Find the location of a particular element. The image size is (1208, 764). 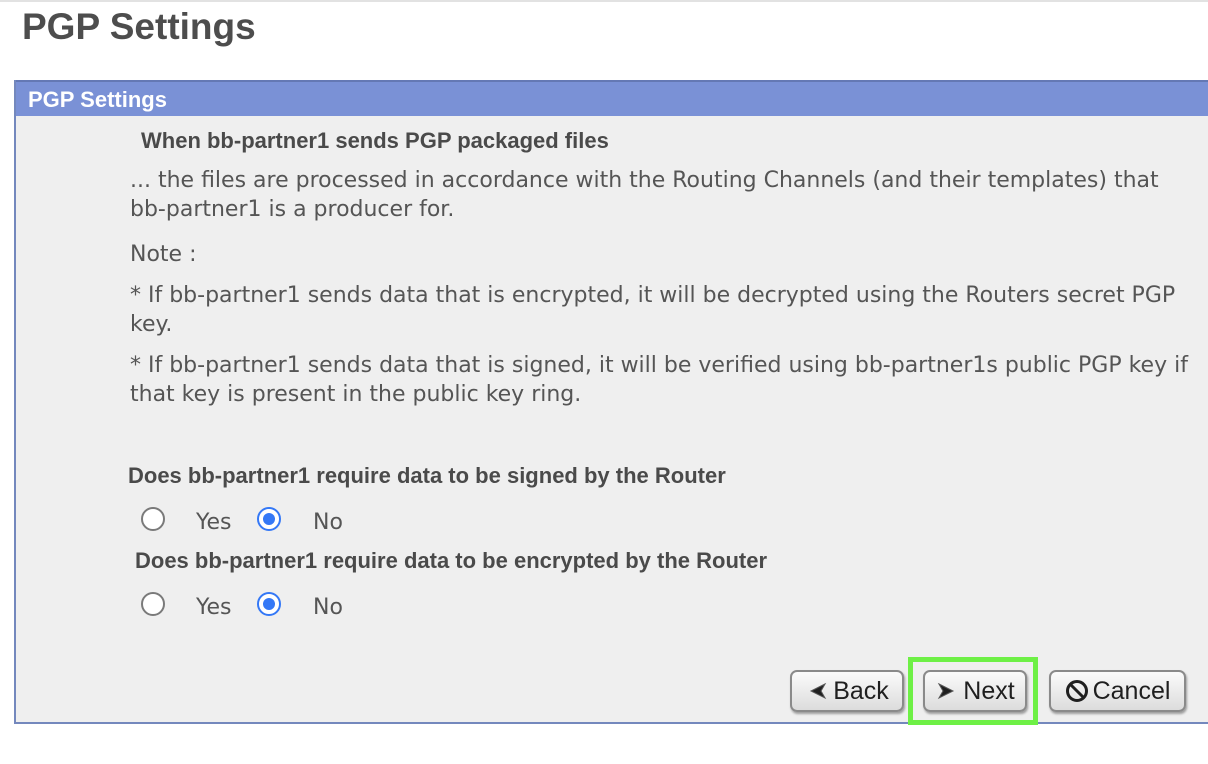

cancel-button: Cancel is located at coordinates (1117, 691).